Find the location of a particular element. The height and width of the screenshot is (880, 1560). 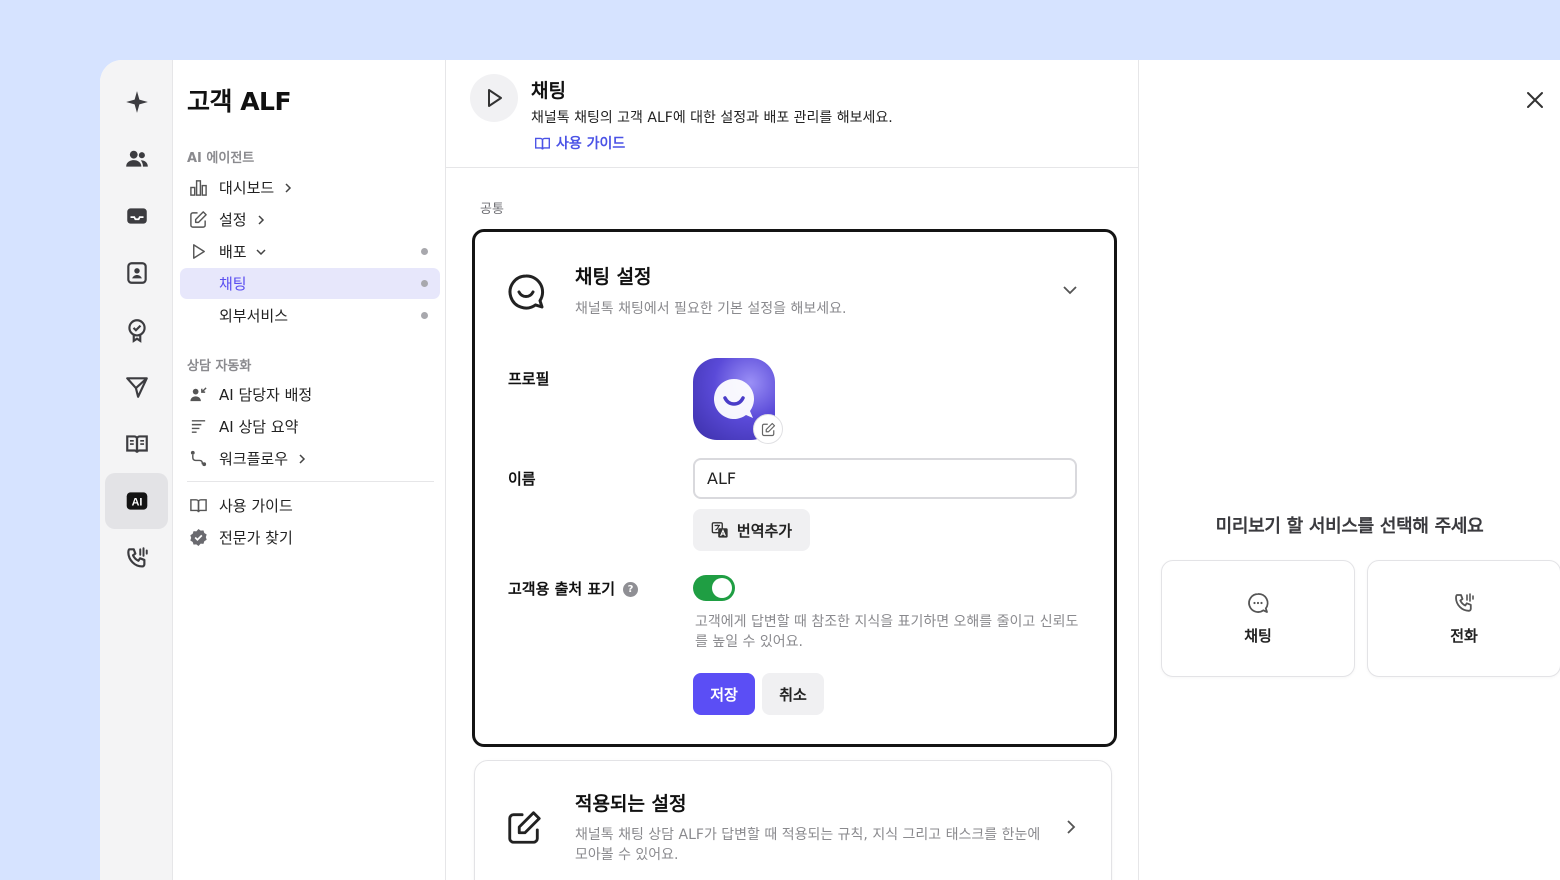

nav-item-chatting: 채팅 is located at coordinates (310, 283).